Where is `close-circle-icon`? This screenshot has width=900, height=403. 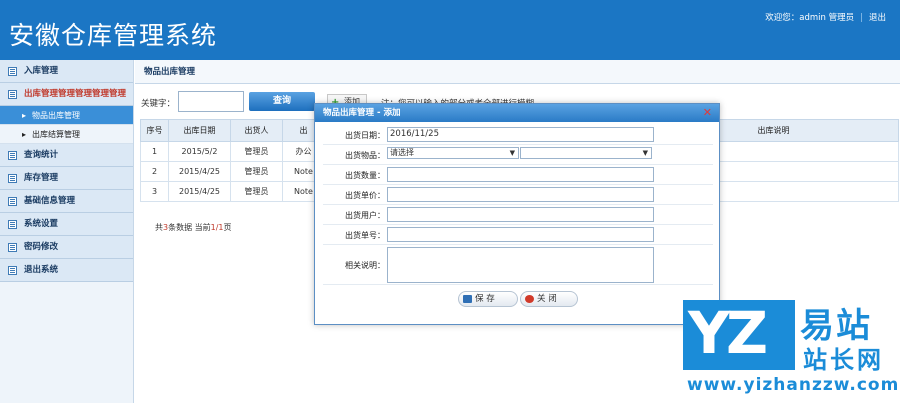
close-circle-icon is located at coordinates (529, 299).